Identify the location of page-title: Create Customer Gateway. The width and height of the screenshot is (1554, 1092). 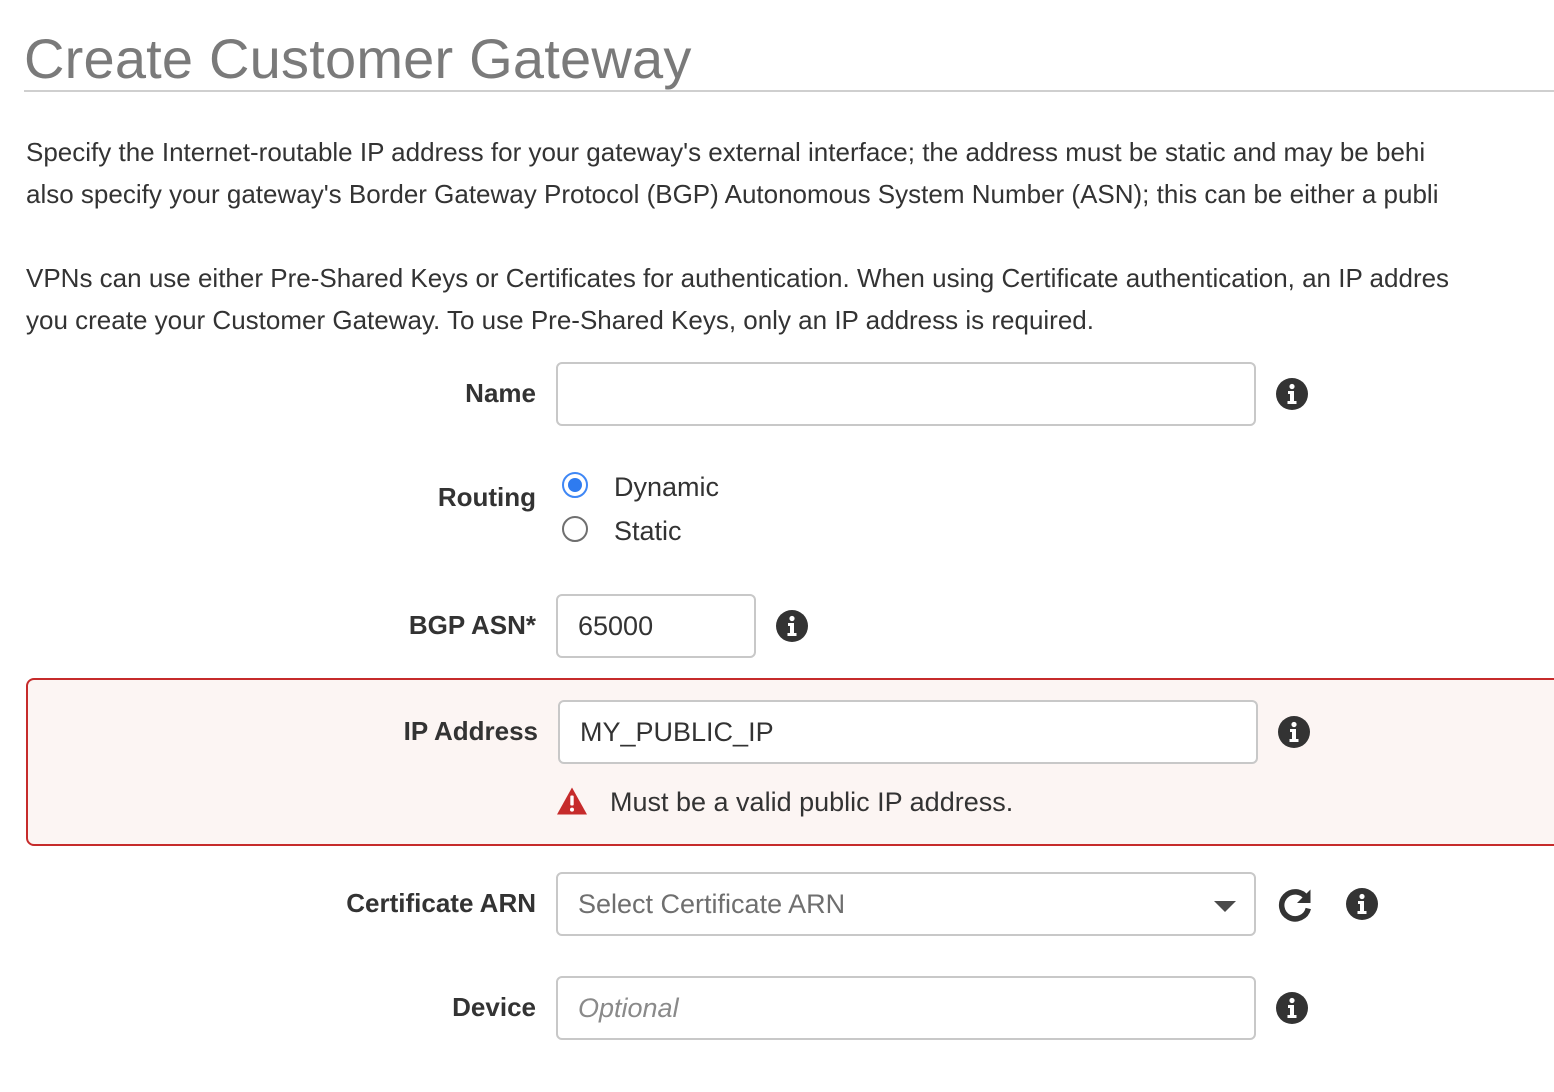
(358, 58).